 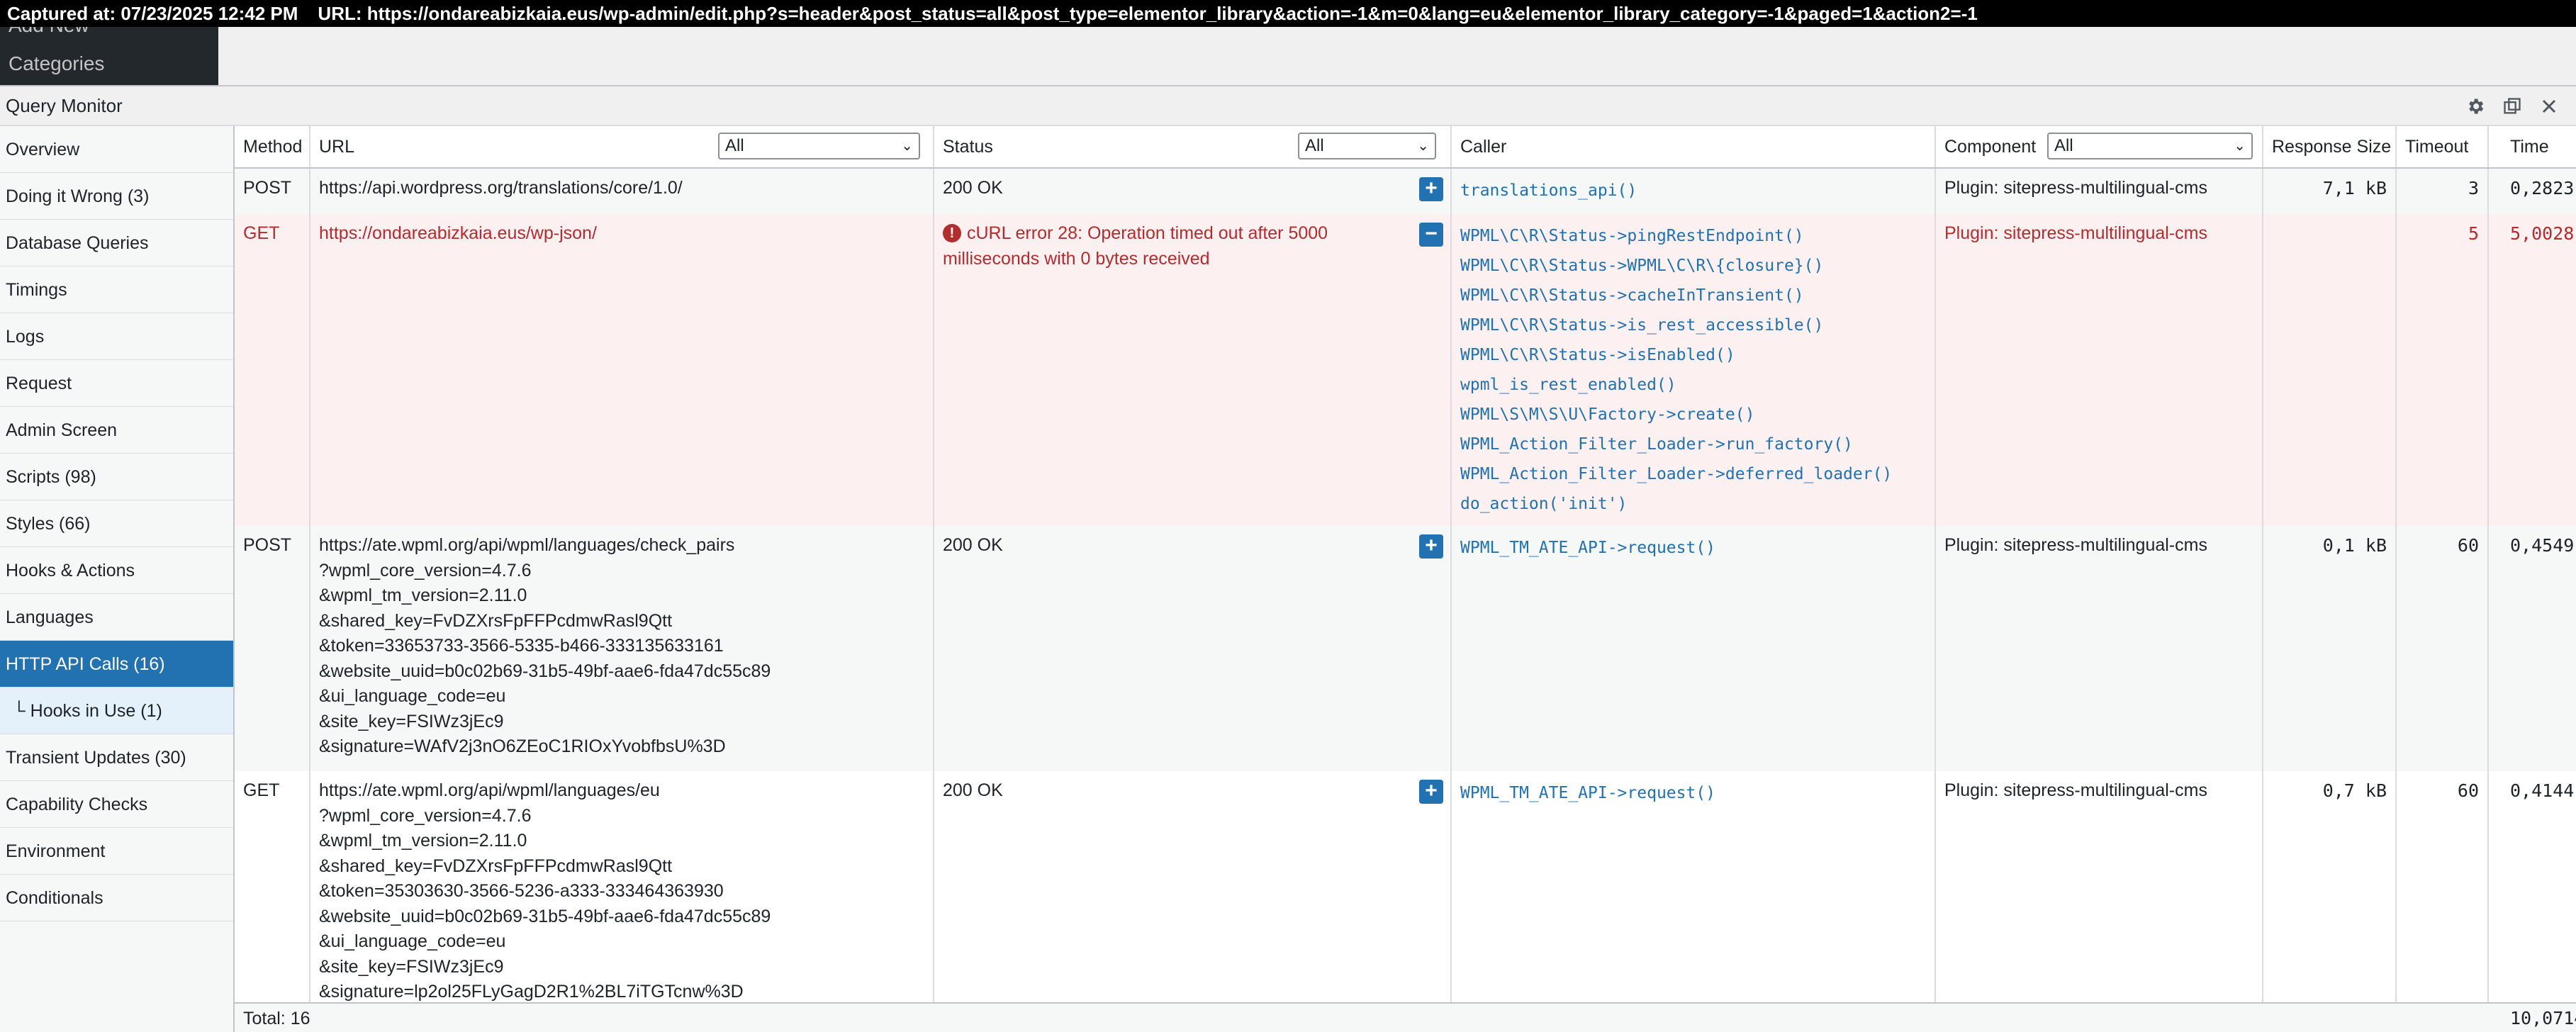 What do you see at coordinates (117, 336) in the screenshot?
I see `nav-logs: Logs` at bounding box center [117, 336].